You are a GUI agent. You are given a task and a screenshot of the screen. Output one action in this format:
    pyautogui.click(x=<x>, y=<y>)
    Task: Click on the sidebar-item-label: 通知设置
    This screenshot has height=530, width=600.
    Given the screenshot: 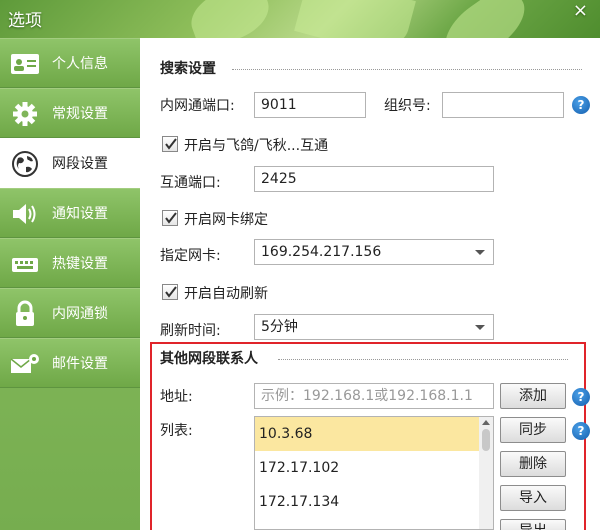 What is the action you would take?
    pyautogui.click(x=80, y=214)
    